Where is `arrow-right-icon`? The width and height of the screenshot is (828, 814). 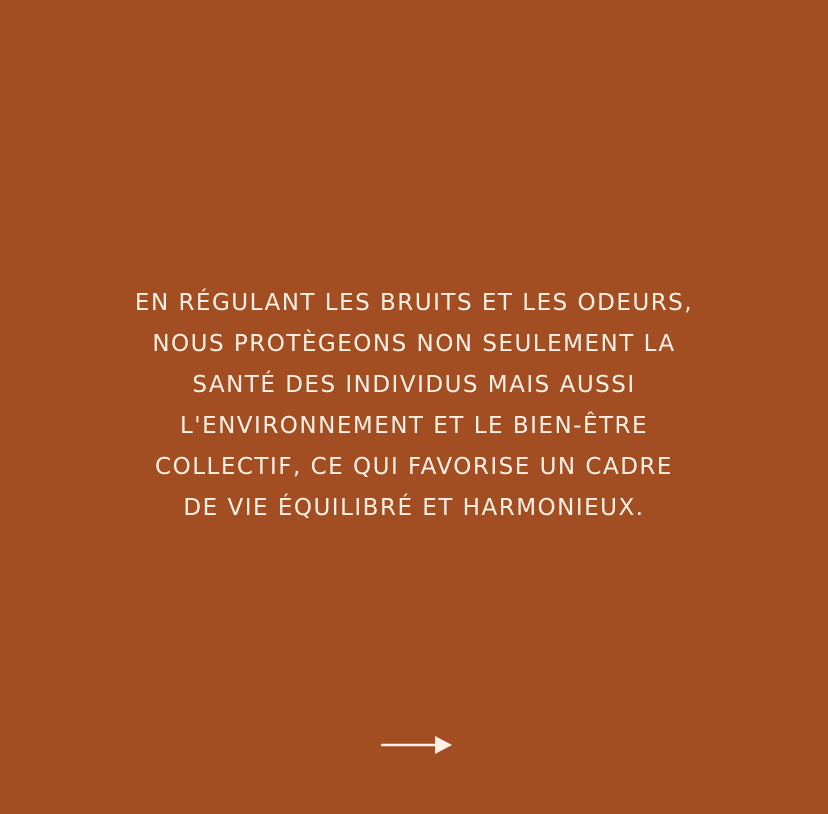 arrow-right-icon is located at coordinates (416, 745).